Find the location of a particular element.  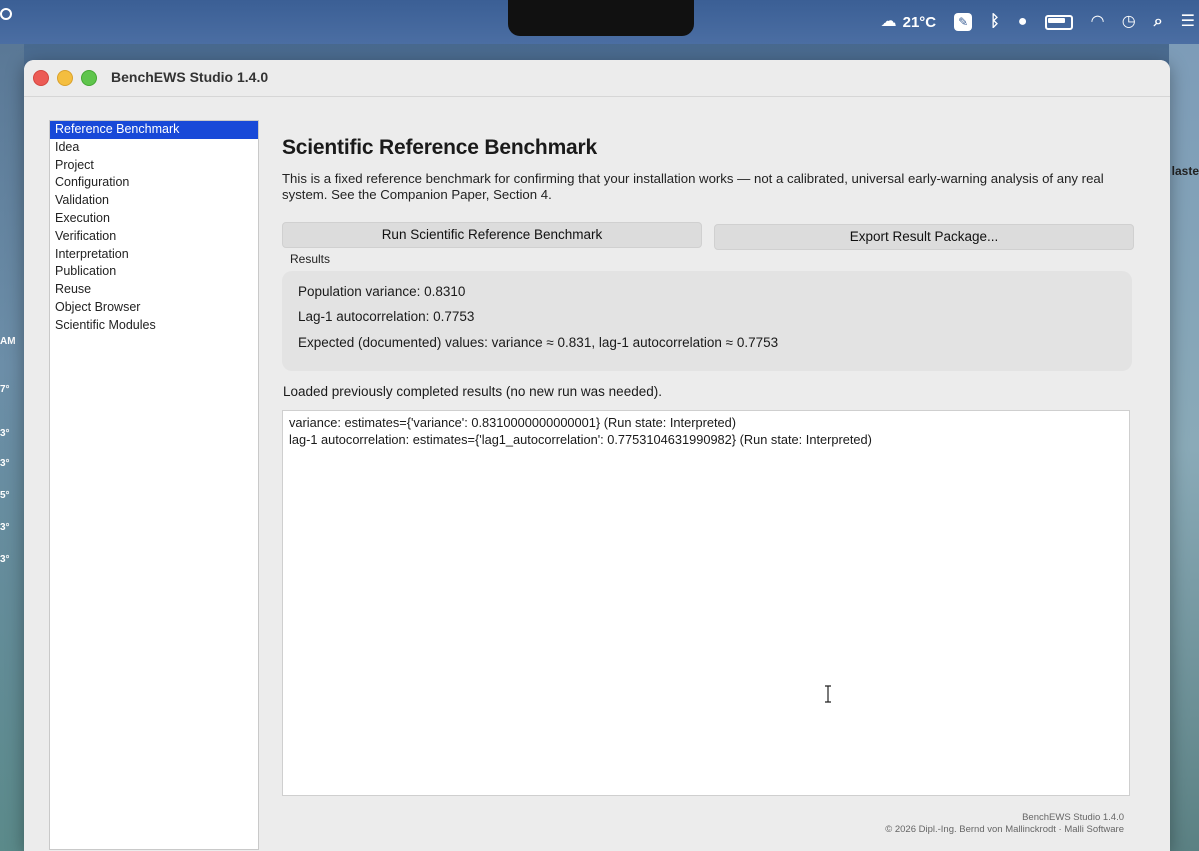

menu-bar: ☁ 21°C ✎ ᛒ ● ◠ ◷ ⌕ ☰ is located at coordinates (599, 22).